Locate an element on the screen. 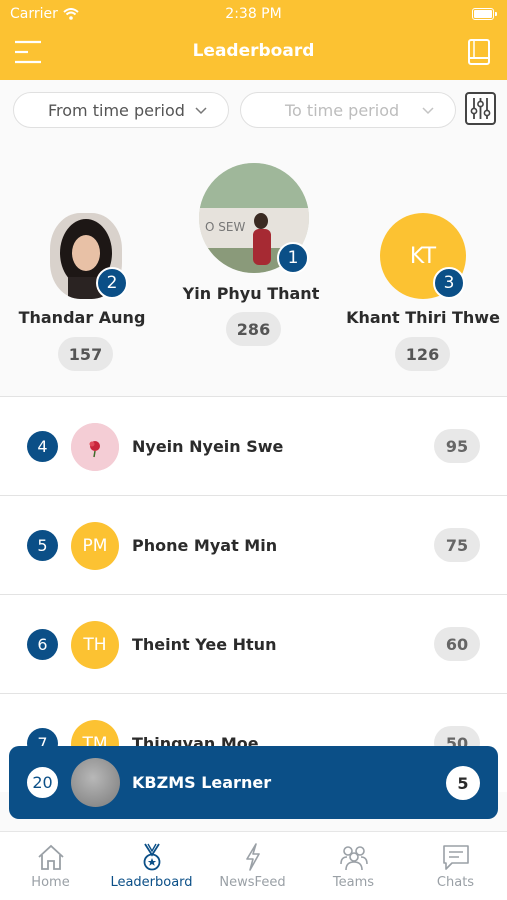 The image size is (507, 900). podium-name: Khant Thiri Thwe is located at coordinates (423, 317).